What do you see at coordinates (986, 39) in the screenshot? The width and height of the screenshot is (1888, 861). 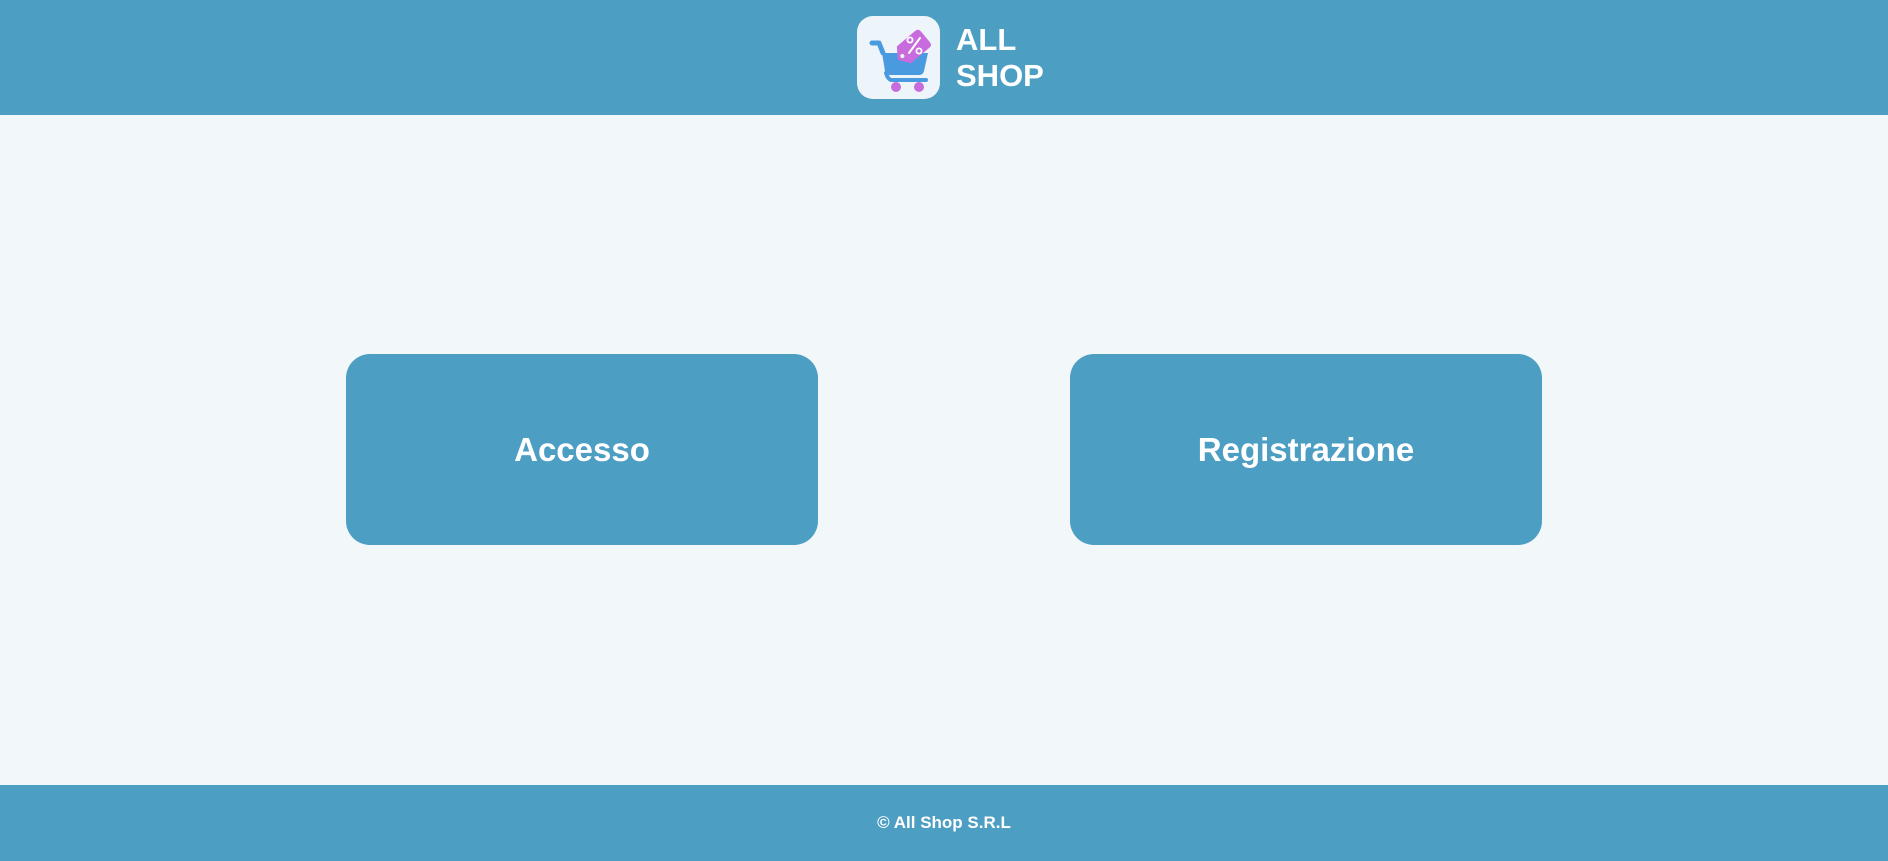 I see `brand-line-1: ALL` at bounding box center [986, 39].